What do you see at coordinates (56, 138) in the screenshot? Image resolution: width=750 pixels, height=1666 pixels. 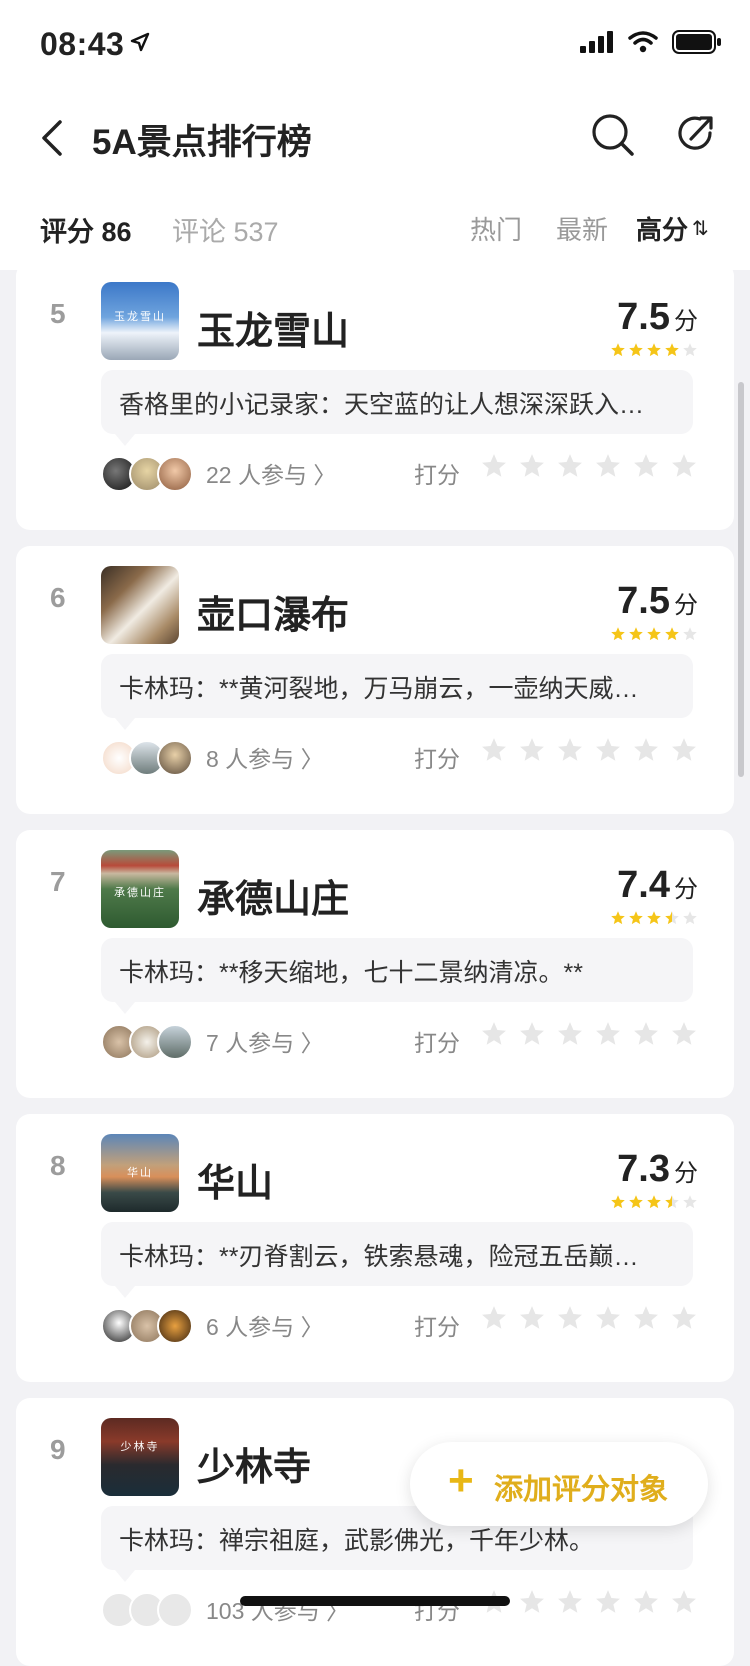 I see `back-icon` at bounding box center [56, 138].